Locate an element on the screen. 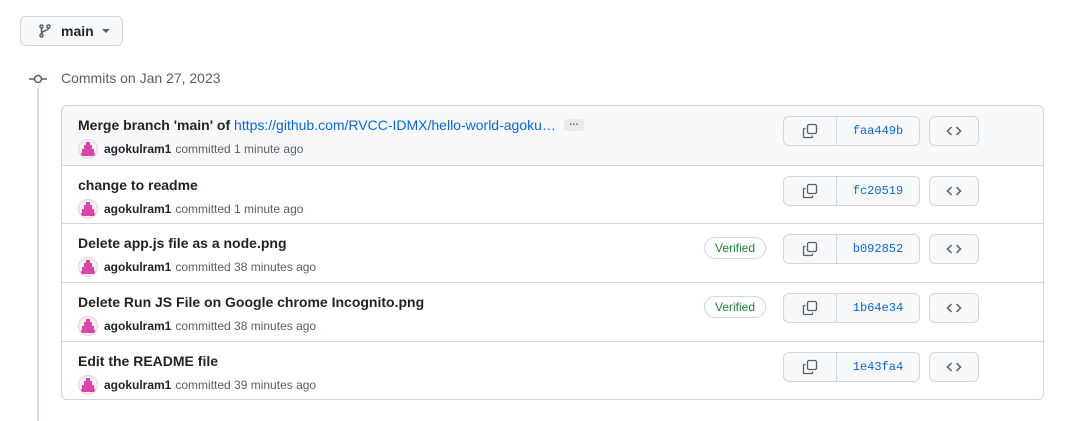  commit-sha-link: faa449b is located at coordinates (878, 131).